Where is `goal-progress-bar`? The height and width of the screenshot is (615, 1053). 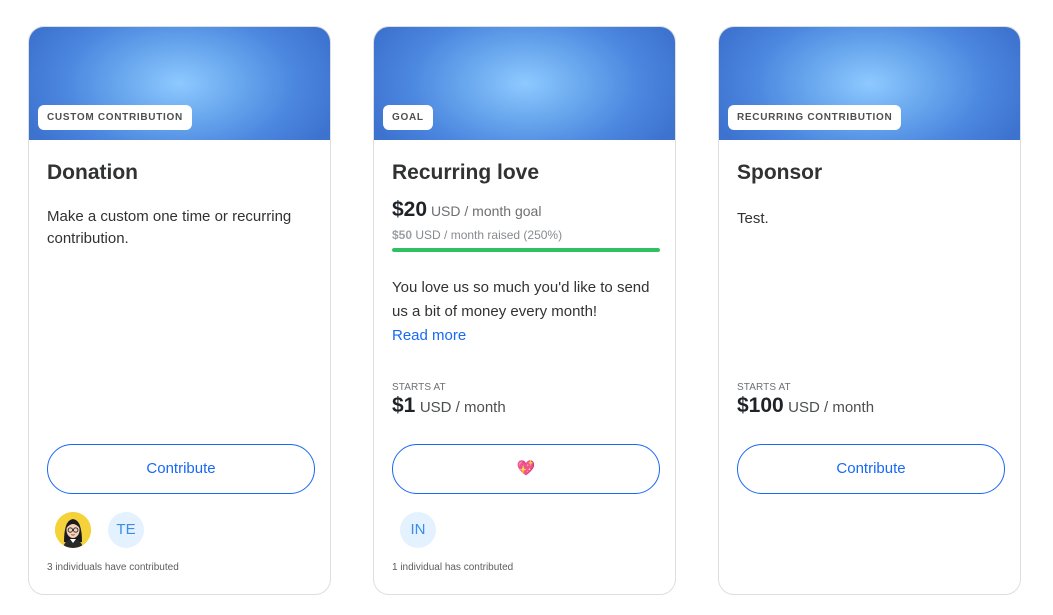 goal-progress-bar is located at coordinates (526, 250).